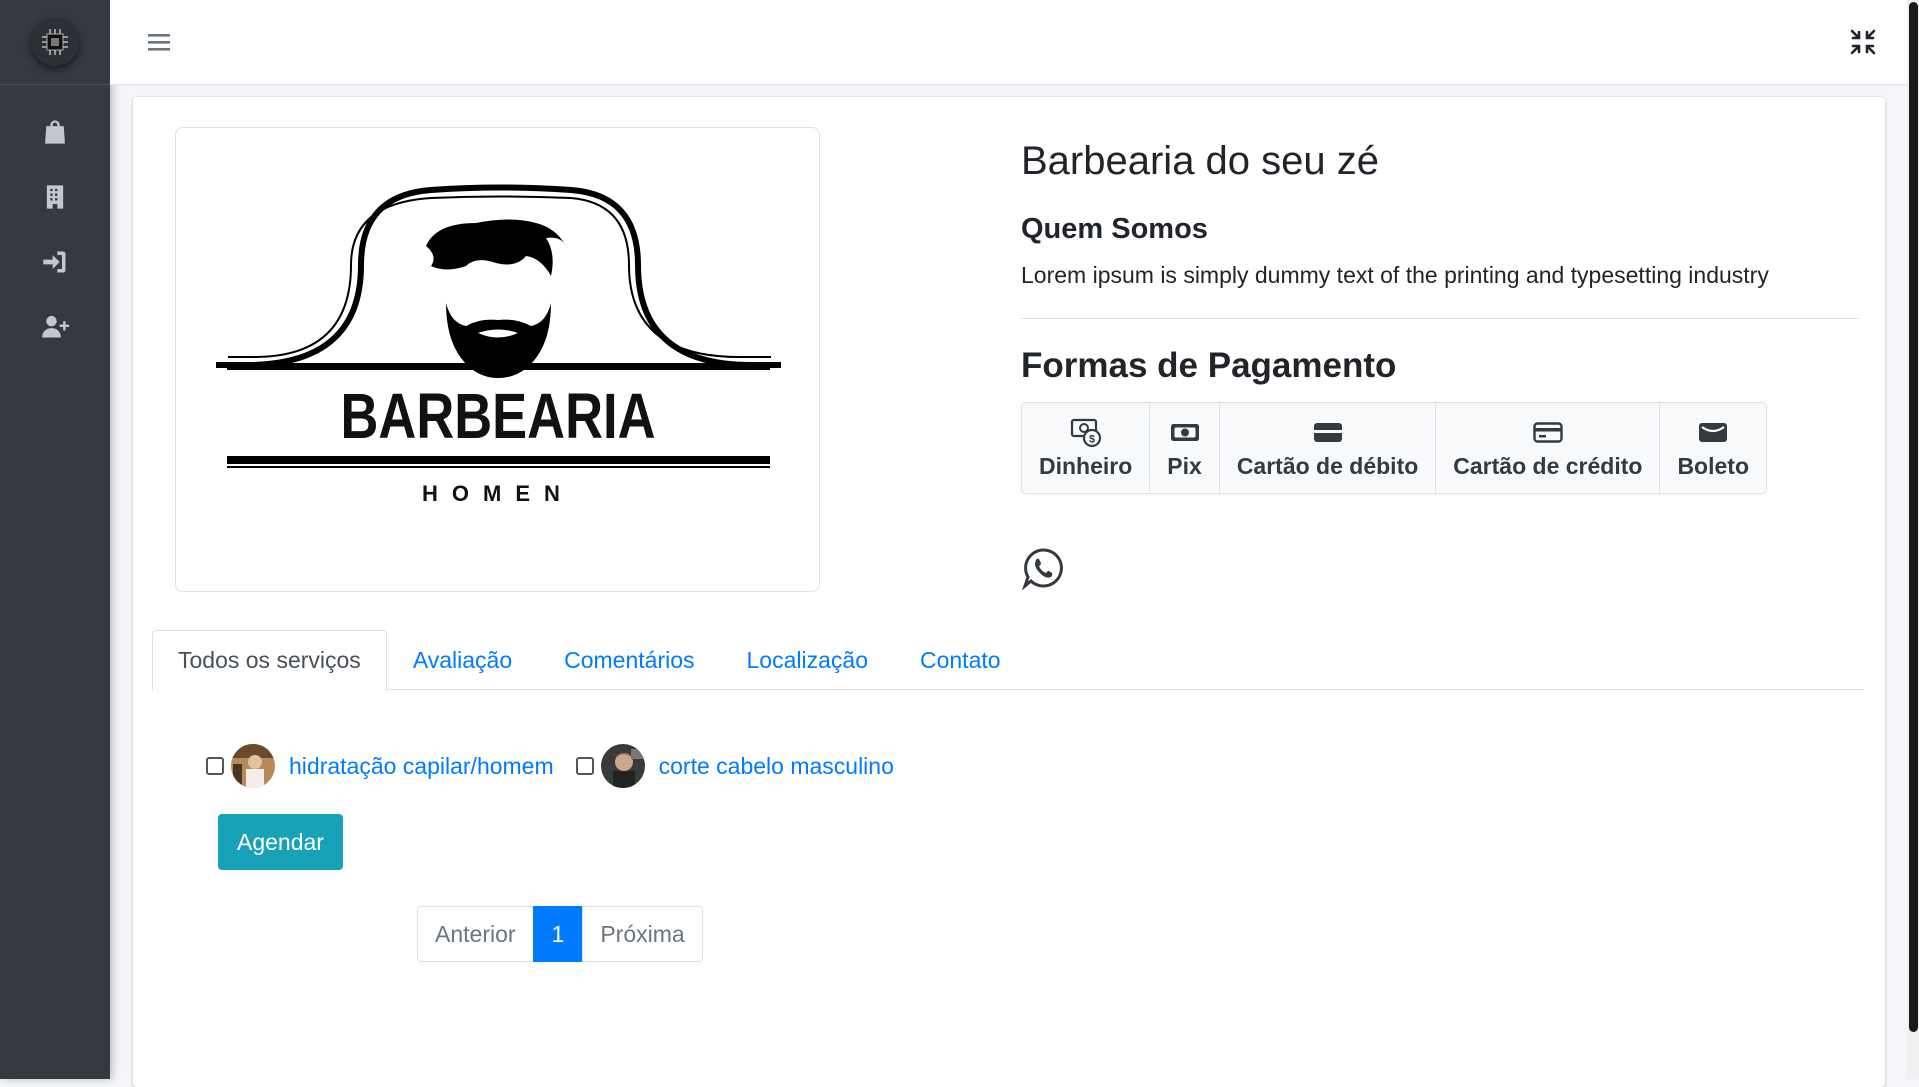 The height and width of the screenshot is (1087, 1919). I want to click on whatsapp-icon, so click(1043, 568).